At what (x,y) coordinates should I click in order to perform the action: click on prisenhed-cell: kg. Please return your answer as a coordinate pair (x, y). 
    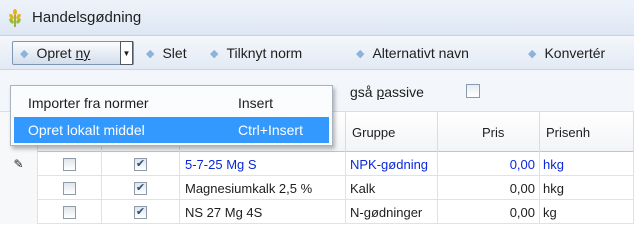
    Looking at the image, I should click on (587, 212).